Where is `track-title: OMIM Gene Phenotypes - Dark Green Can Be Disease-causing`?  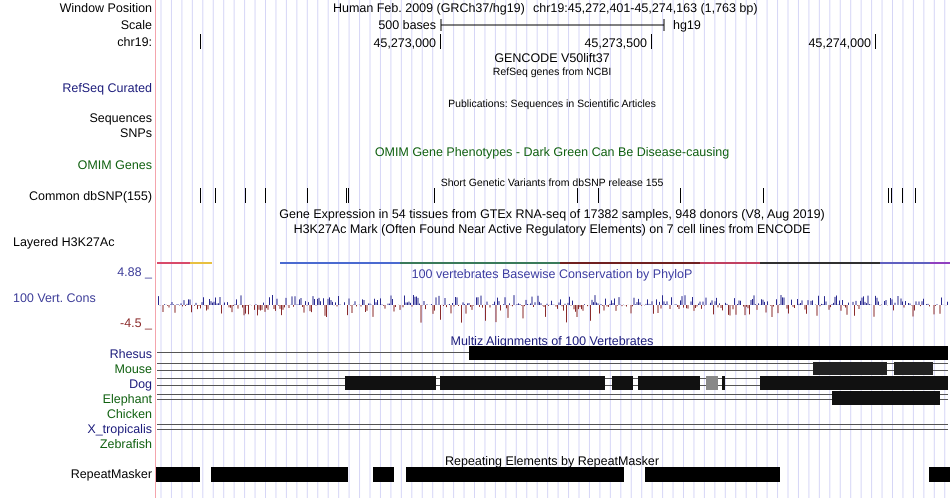
track-title: OMIM Gene Phenotypes - Dark Green Can Be Disease-causing is located at coordinates (552, 152).